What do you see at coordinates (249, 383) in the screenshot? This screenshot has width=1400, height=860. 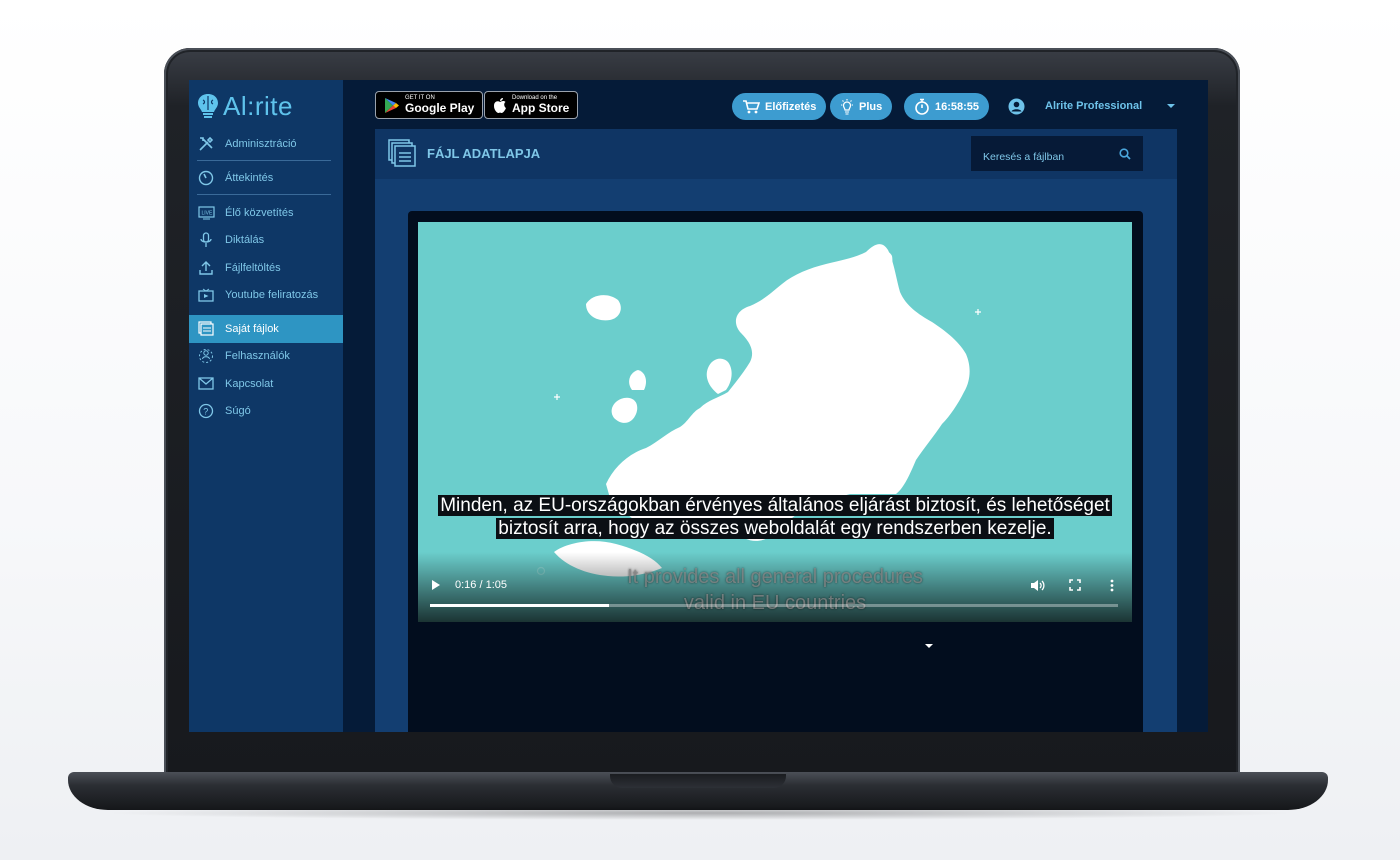 I see `sidebar-item-label: Kapcsolat` at bounding box center [249, 383].